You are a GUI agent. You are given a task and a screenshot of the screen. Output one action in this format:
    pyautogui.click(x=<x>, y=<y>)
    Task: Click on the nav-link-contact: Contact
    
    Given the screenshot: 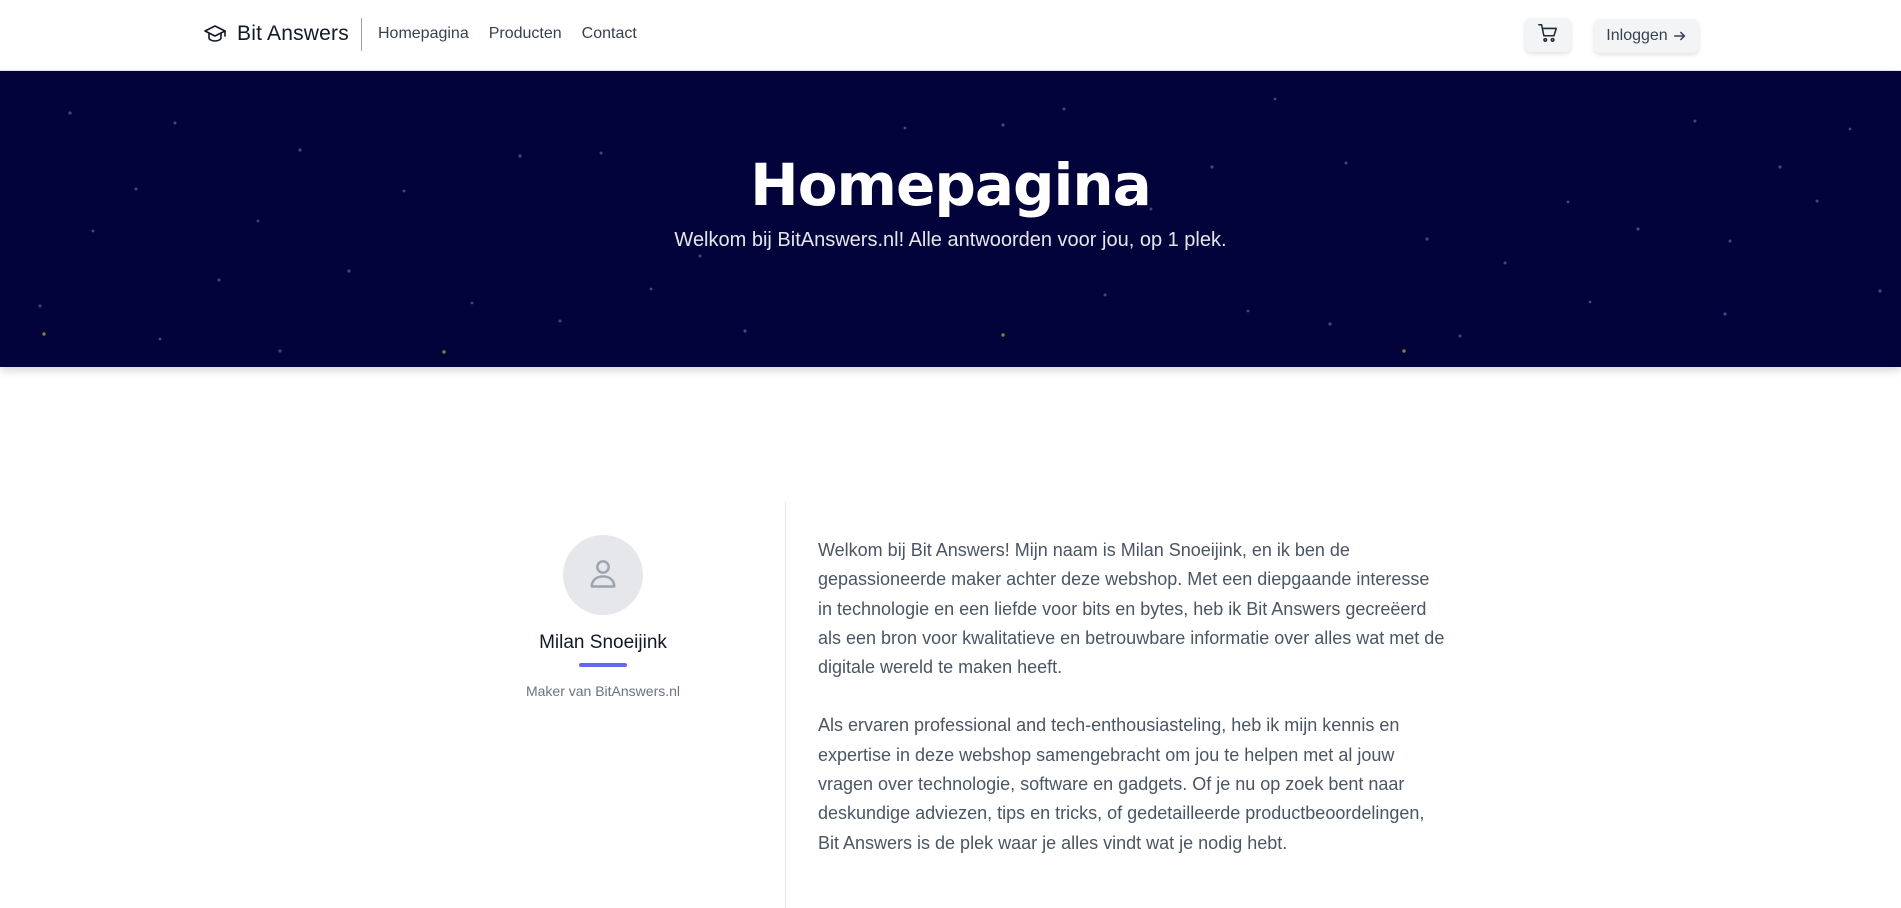 What is the action you would take?
    pyautogui.click(x=609, y=34)
    